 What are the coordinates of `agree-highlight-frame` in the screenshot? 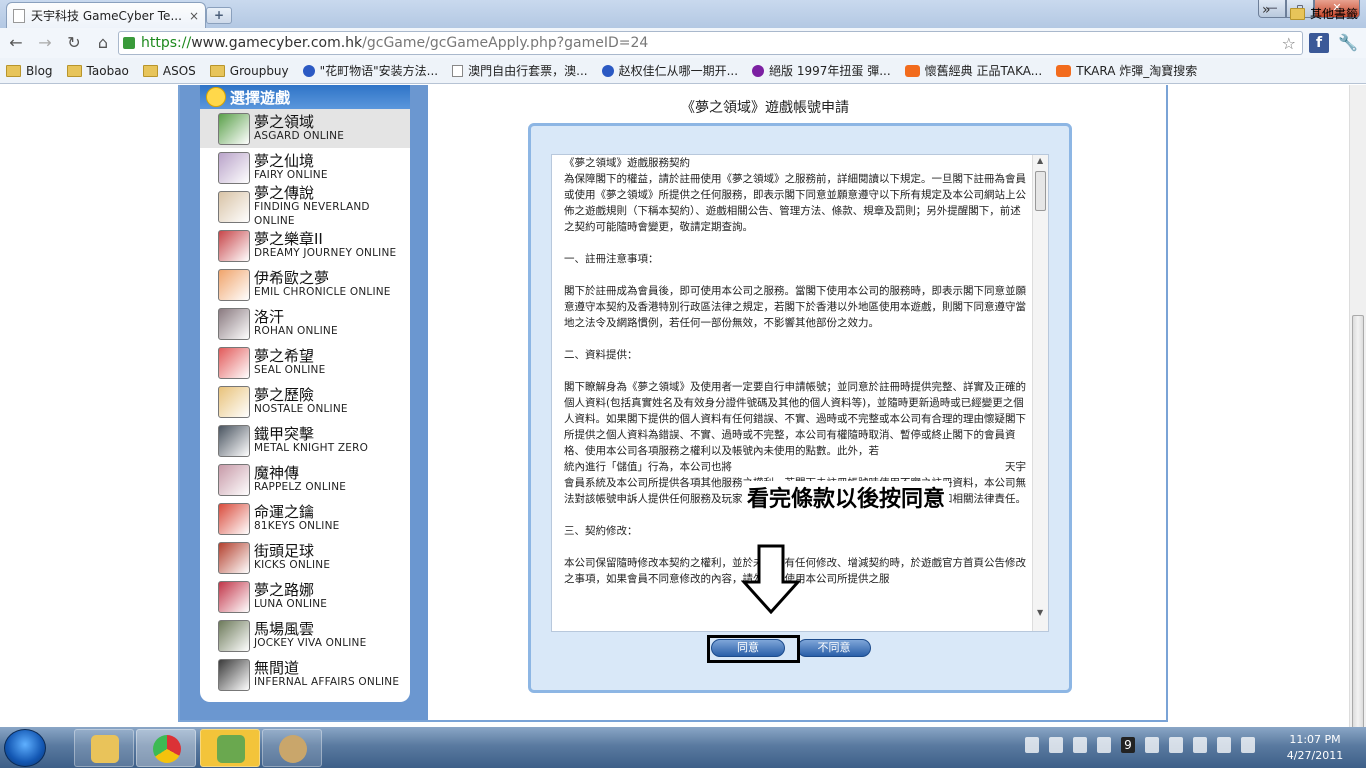 It's located at (753, 649).